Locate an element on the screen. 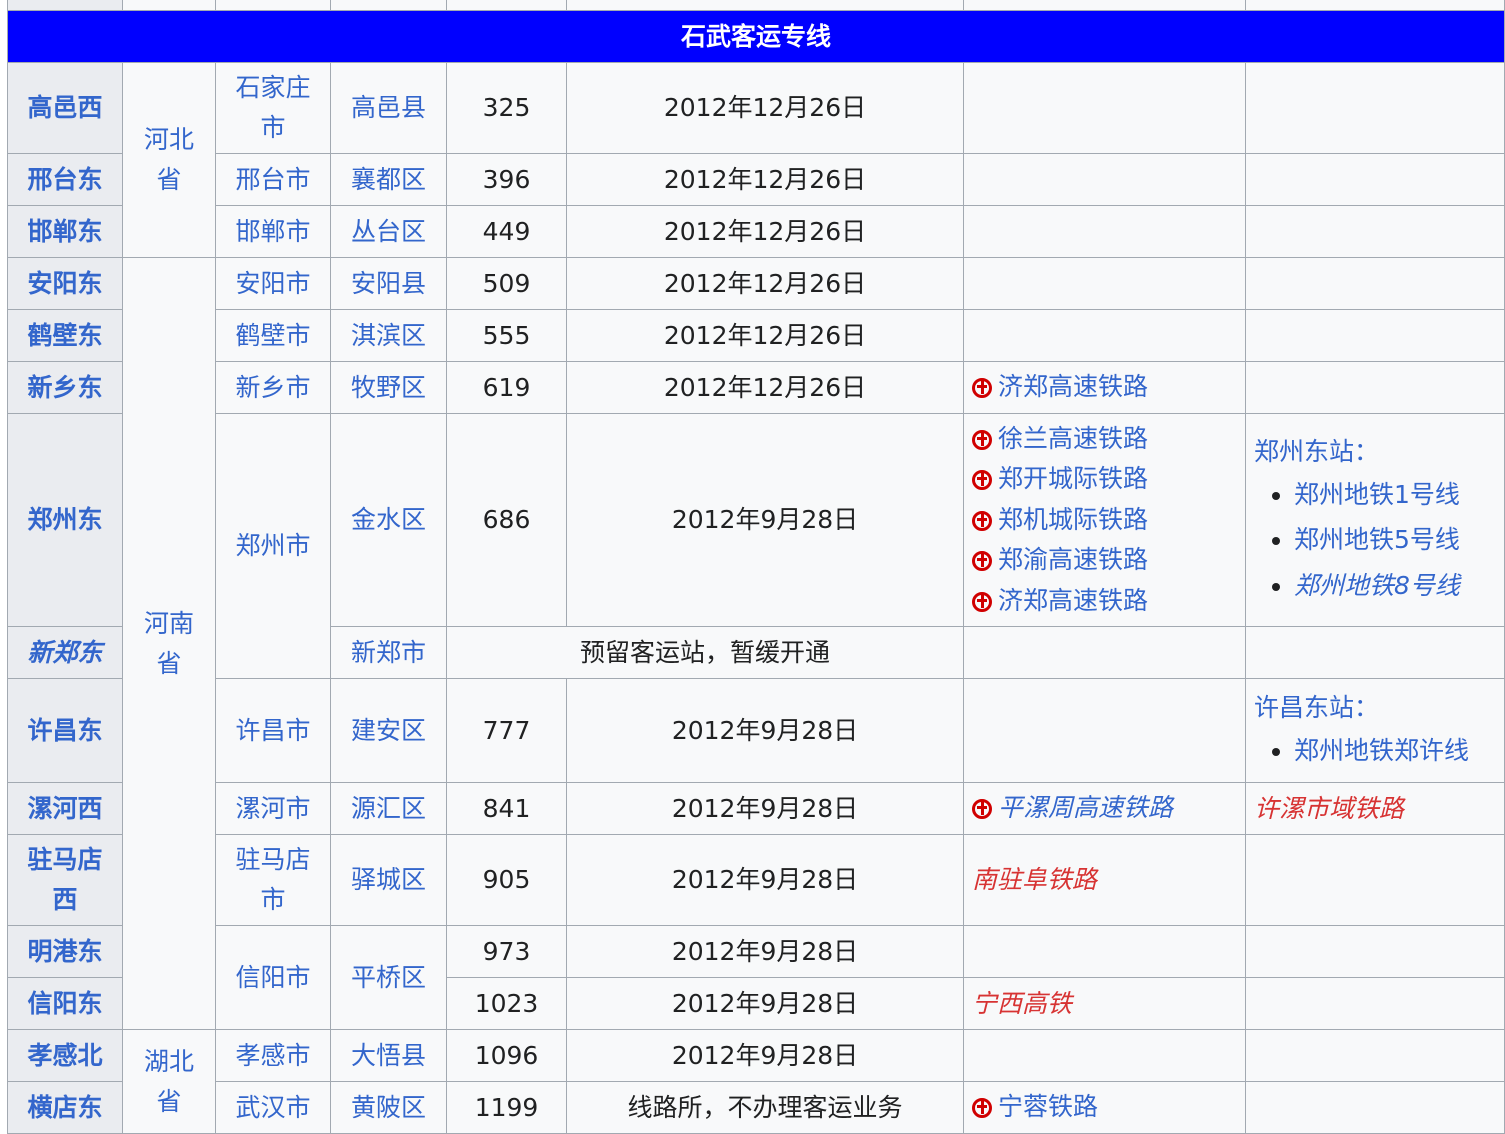  city-cell: 驻马店市 is located at coordinates (273, 880).